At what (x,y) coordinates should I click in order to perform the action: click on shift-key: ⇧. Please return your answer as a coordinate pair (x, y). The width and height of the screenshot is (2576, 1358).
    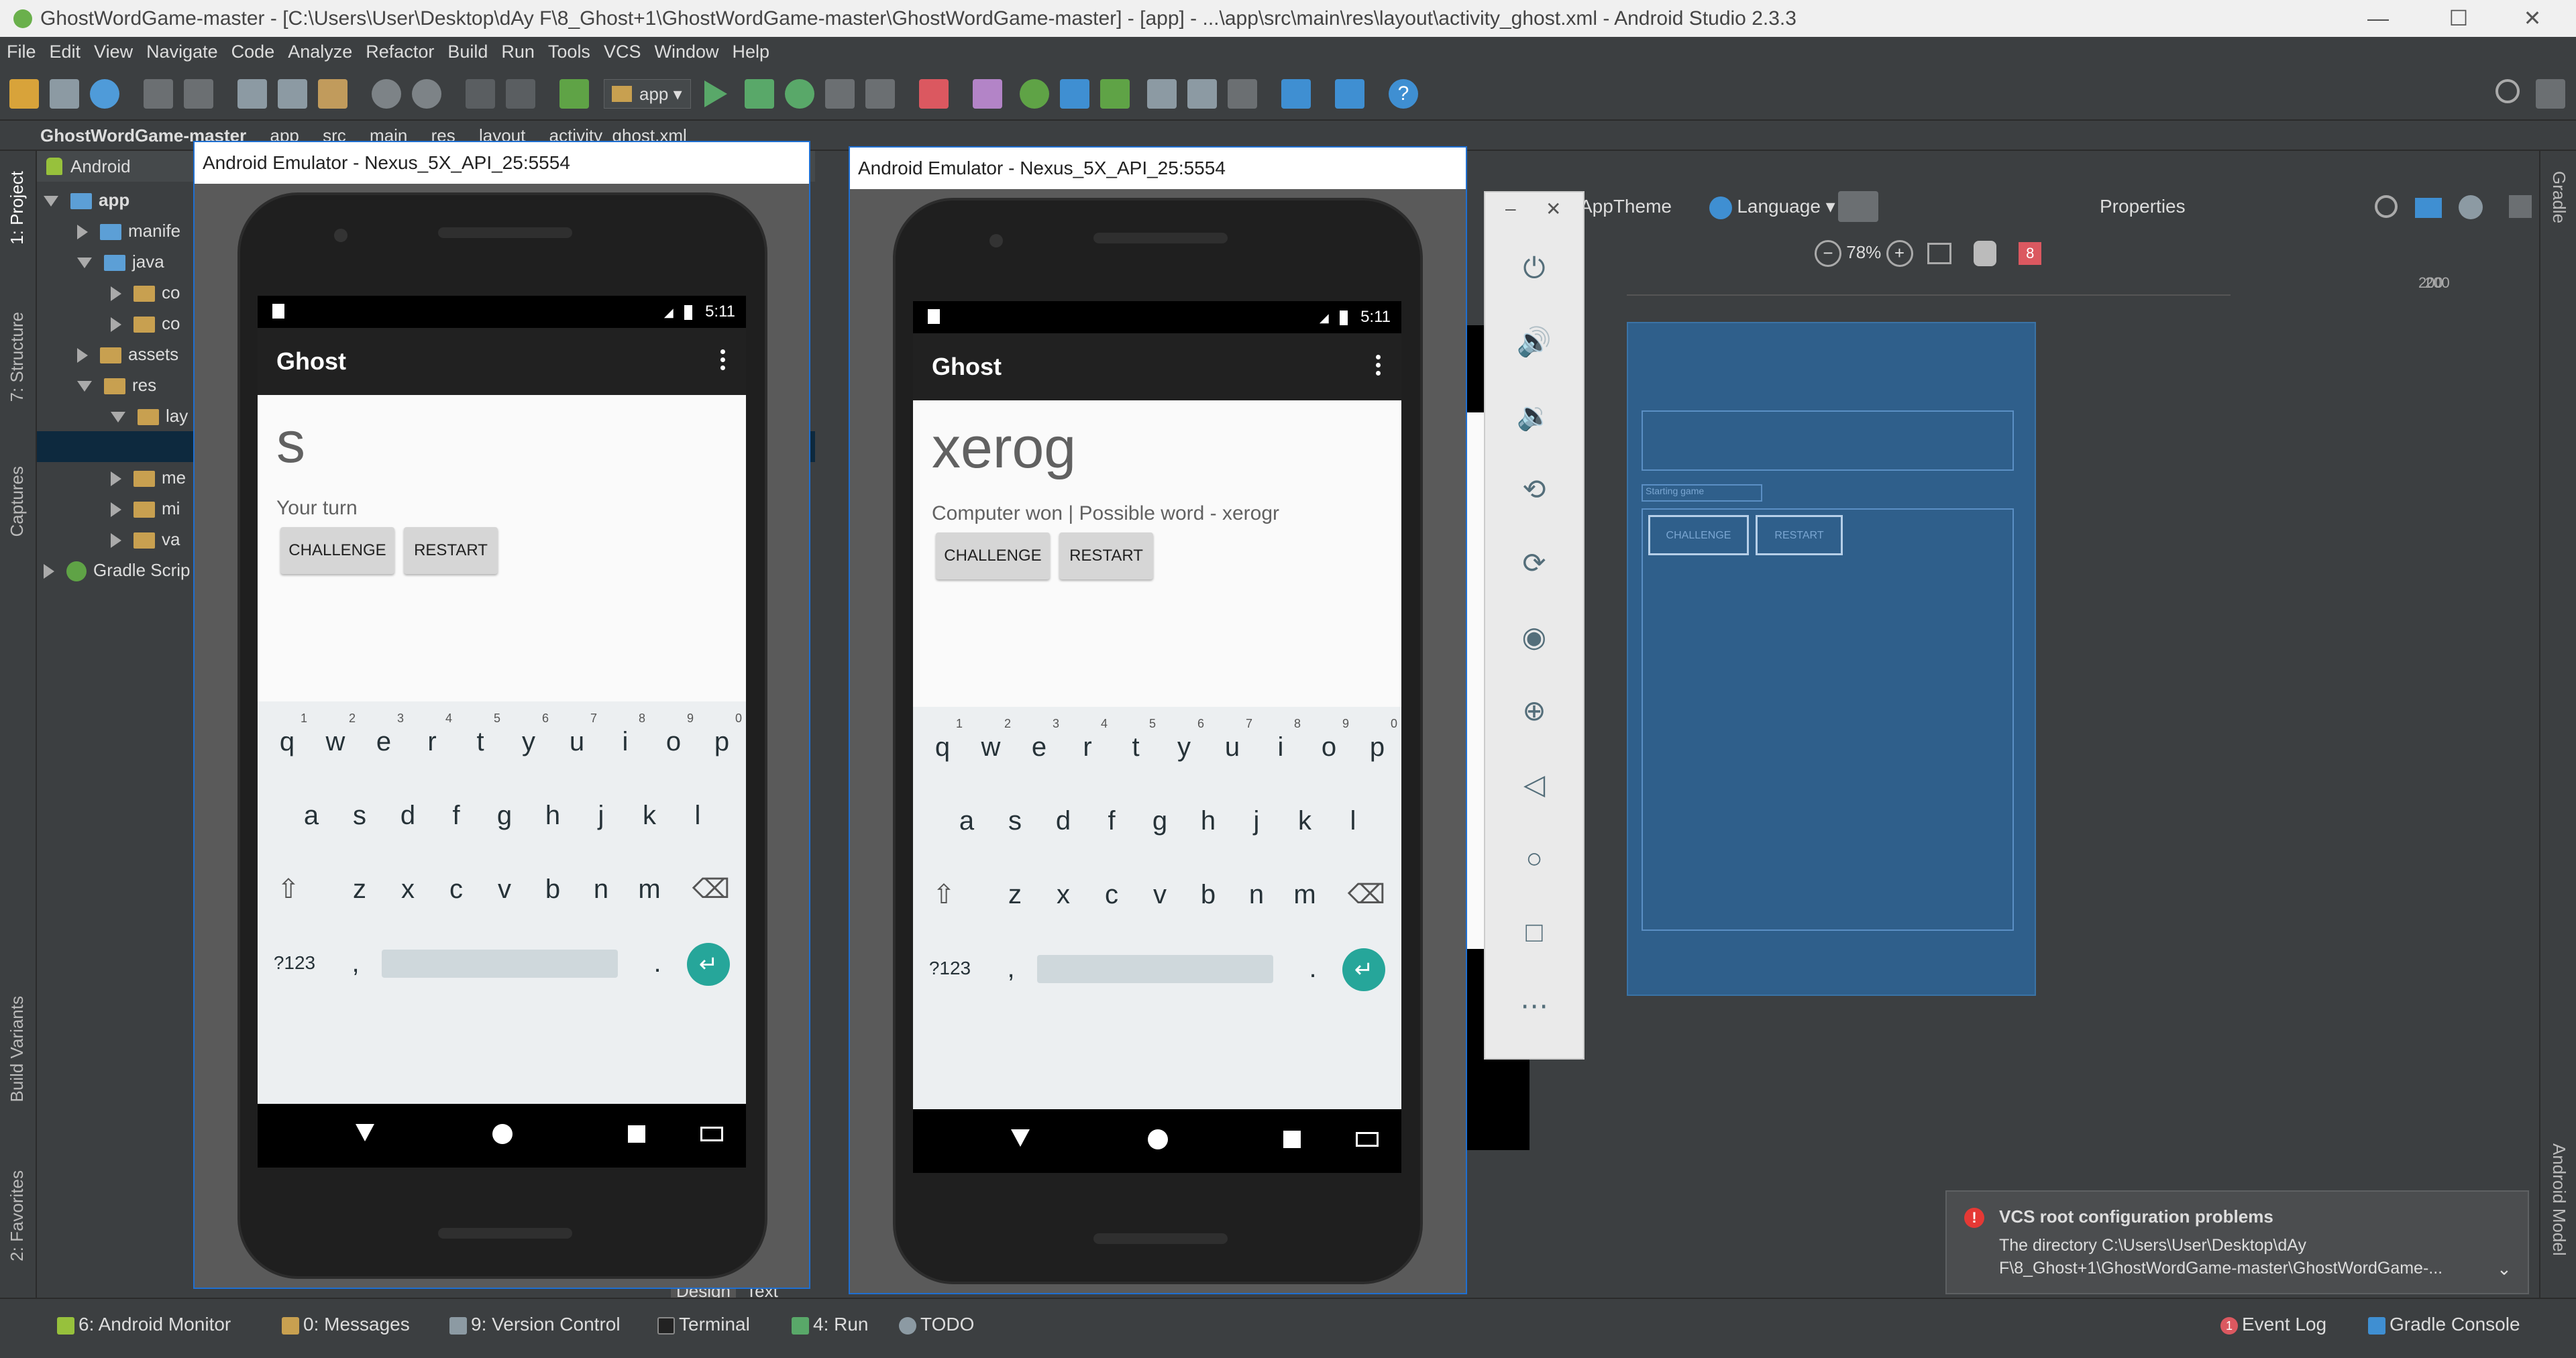
    Looking at the image, I should click on (288, 889).